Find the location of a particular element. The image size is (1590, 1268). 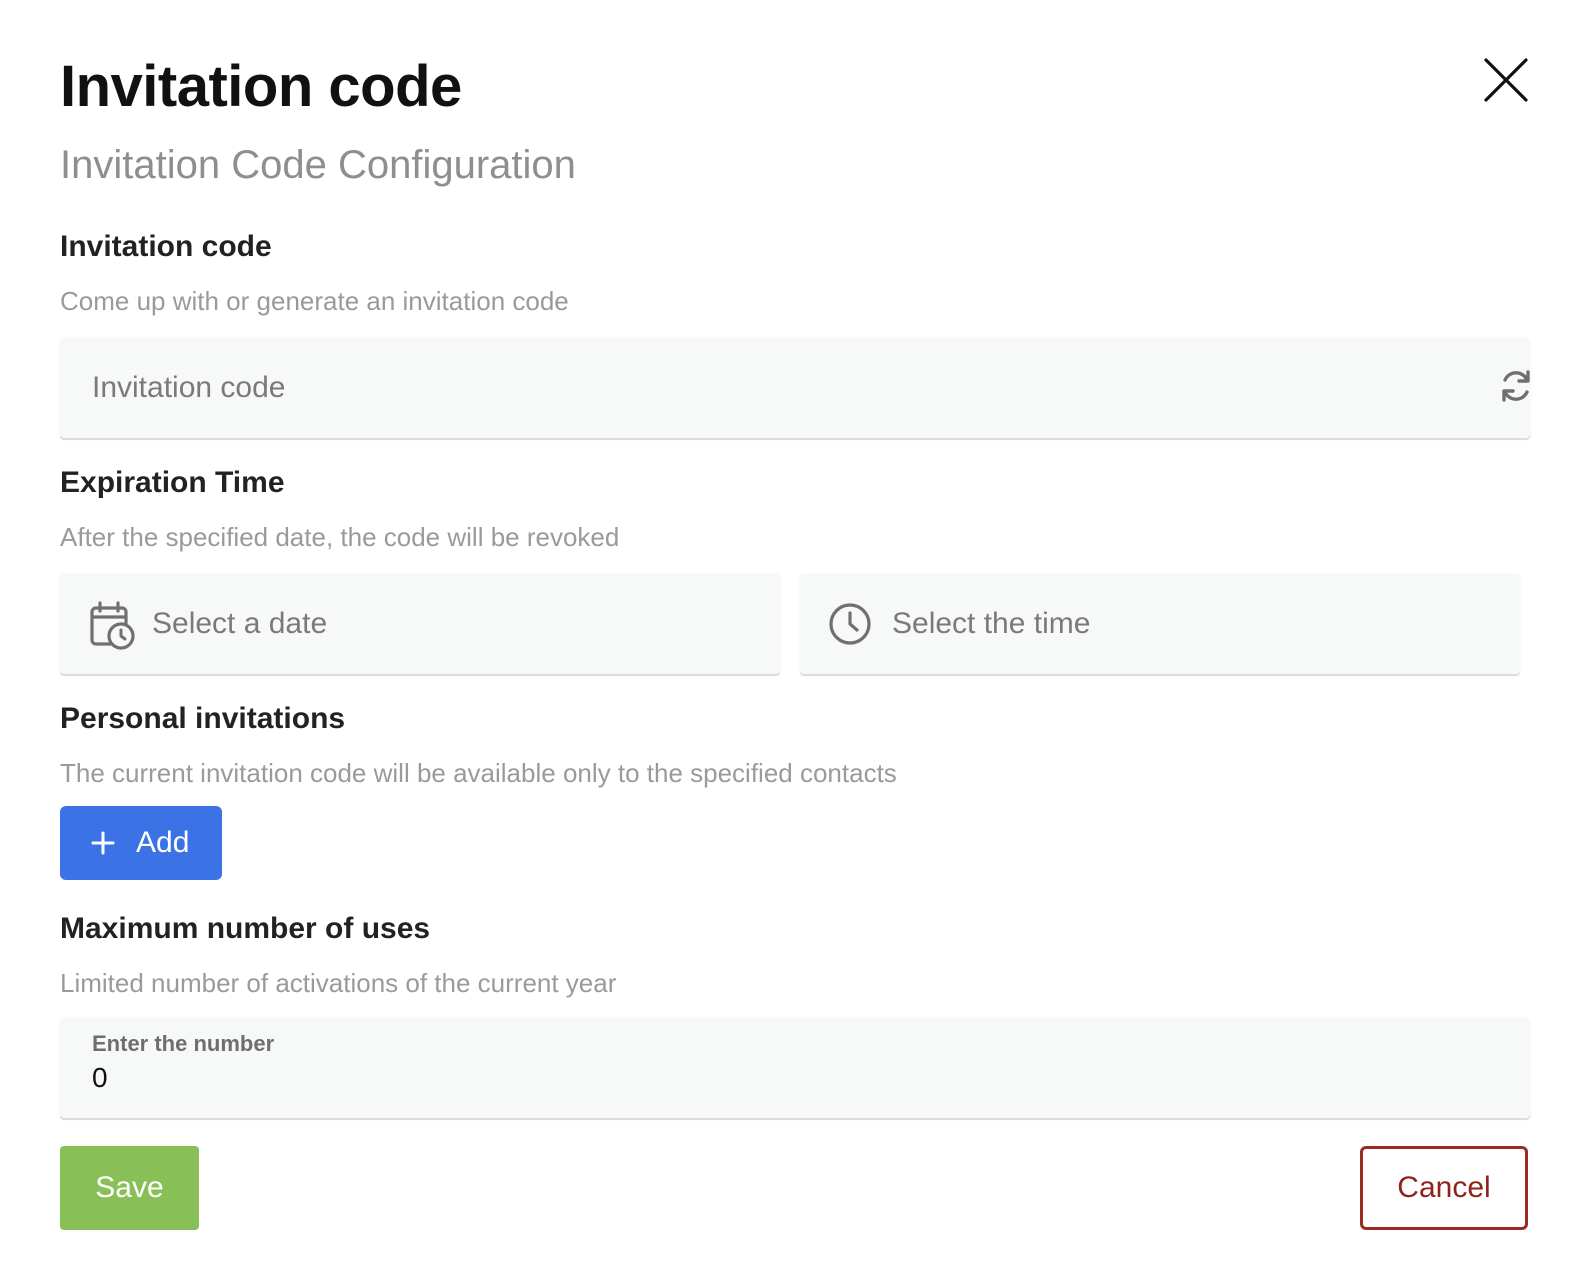

invitation-code-heading: Invitation code is located at coordinates (166, 246).